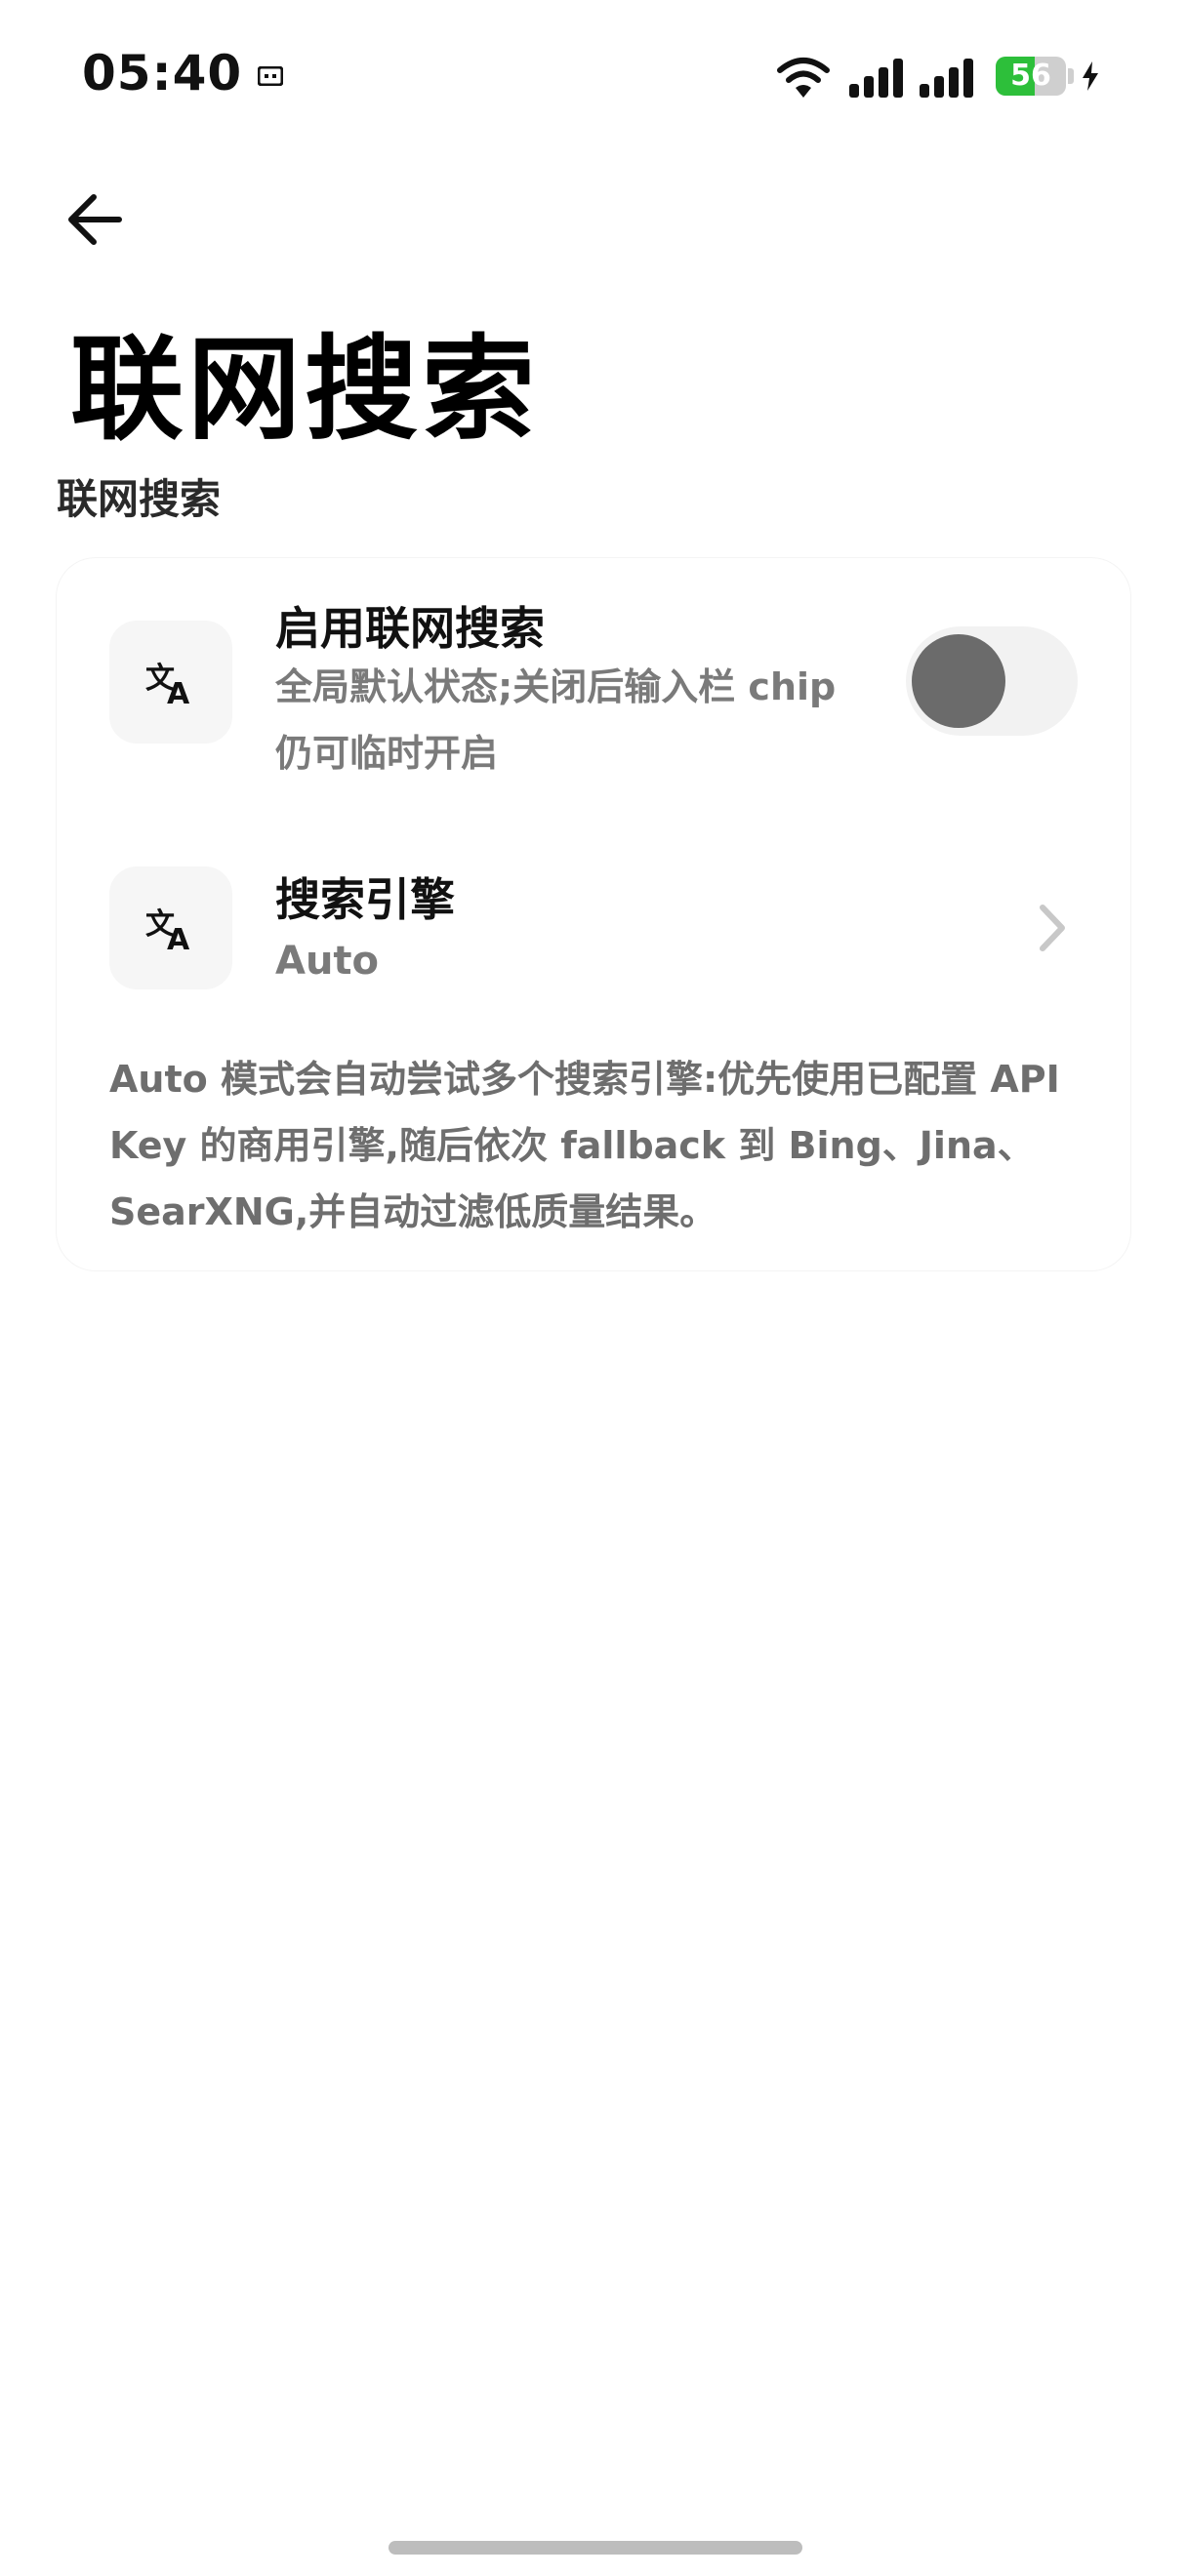 This screenshot has height=2576, width=1187. What do you see at coordinates (270, 76) in the screenshot?
I see `notification-icon` at bounding box center [270, 76].